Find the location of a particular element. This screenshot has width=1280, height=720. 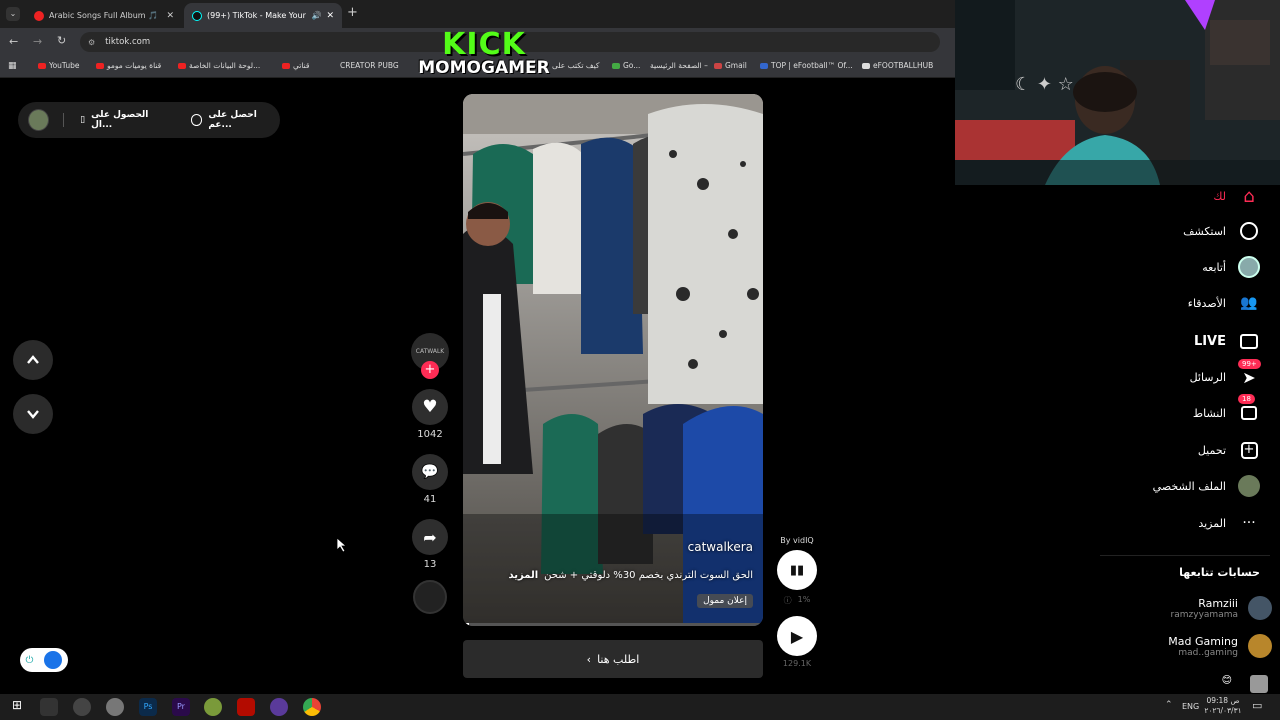

mouse-cursor is located at coordinates (342, 546).